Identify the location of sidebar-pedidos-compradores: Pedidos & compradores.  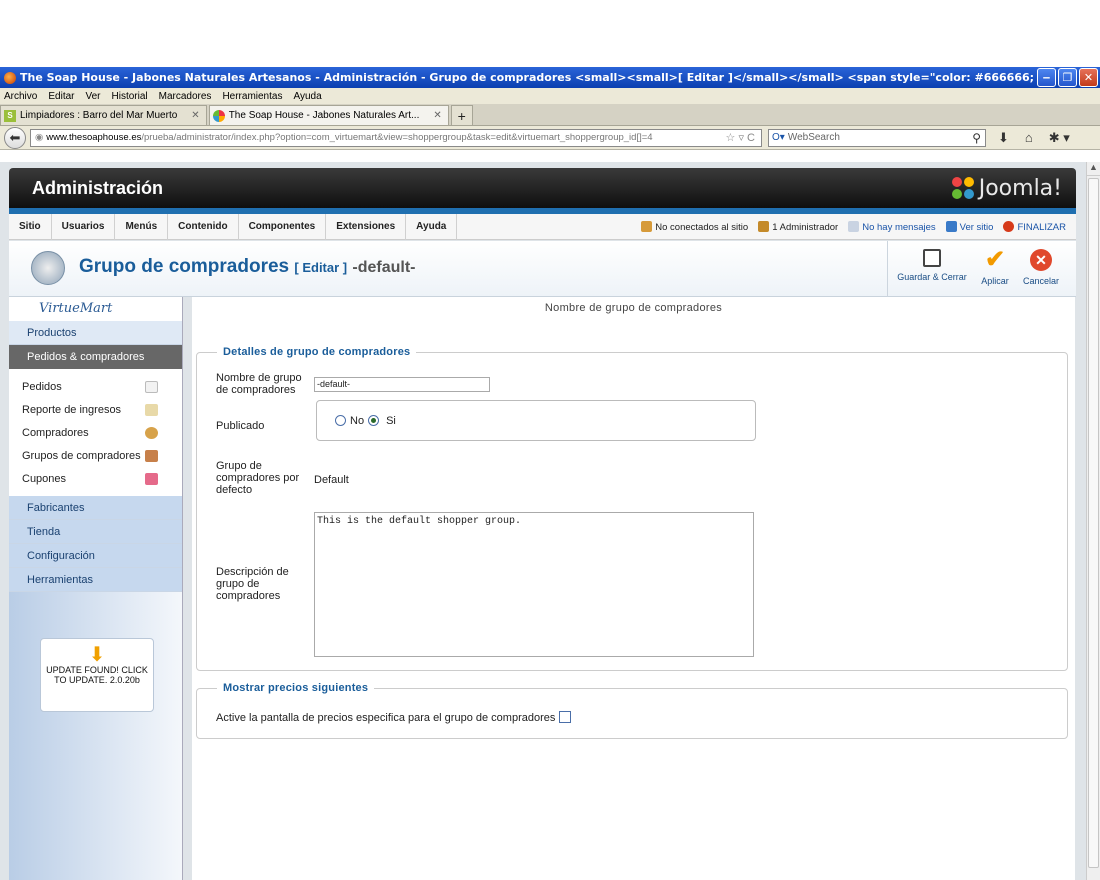
(95, 357).